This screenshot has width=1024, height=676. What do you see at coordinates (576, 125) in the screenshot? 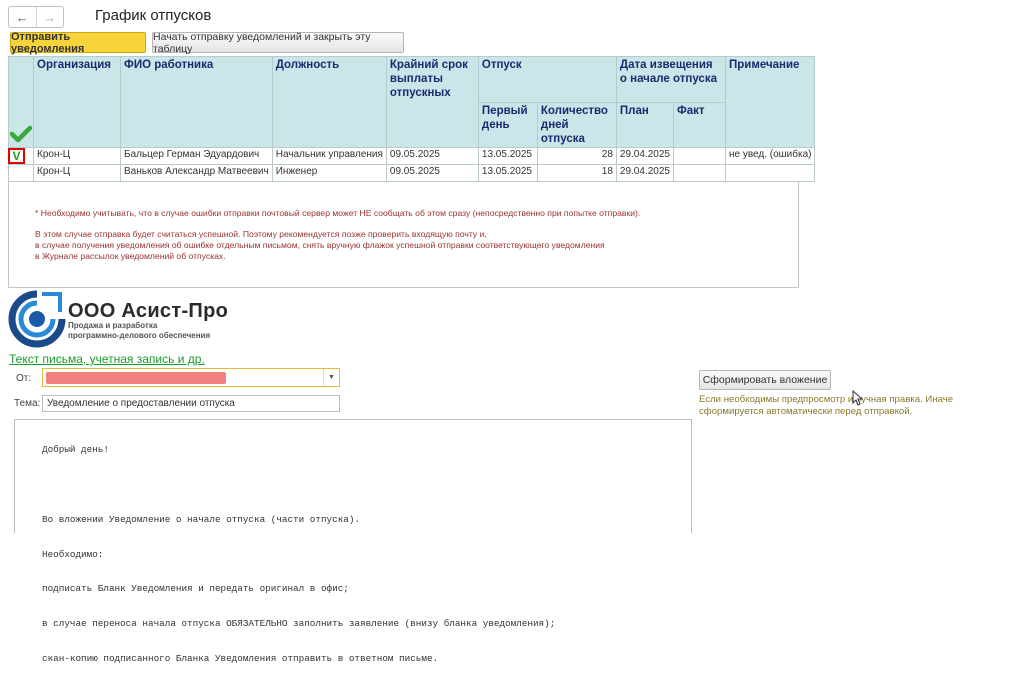
I see `col-days-count: Количество дней отпуска` at bounding box center [576, 125].